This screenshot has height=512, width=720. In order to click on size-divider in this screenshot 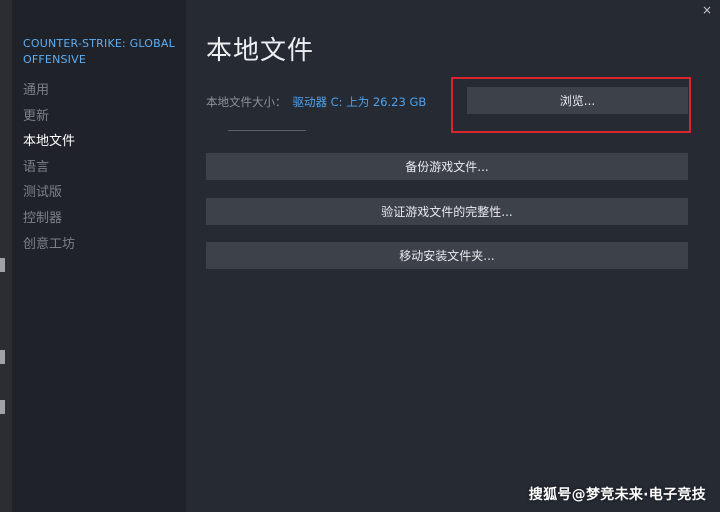, I will do `click(267, 130)`.